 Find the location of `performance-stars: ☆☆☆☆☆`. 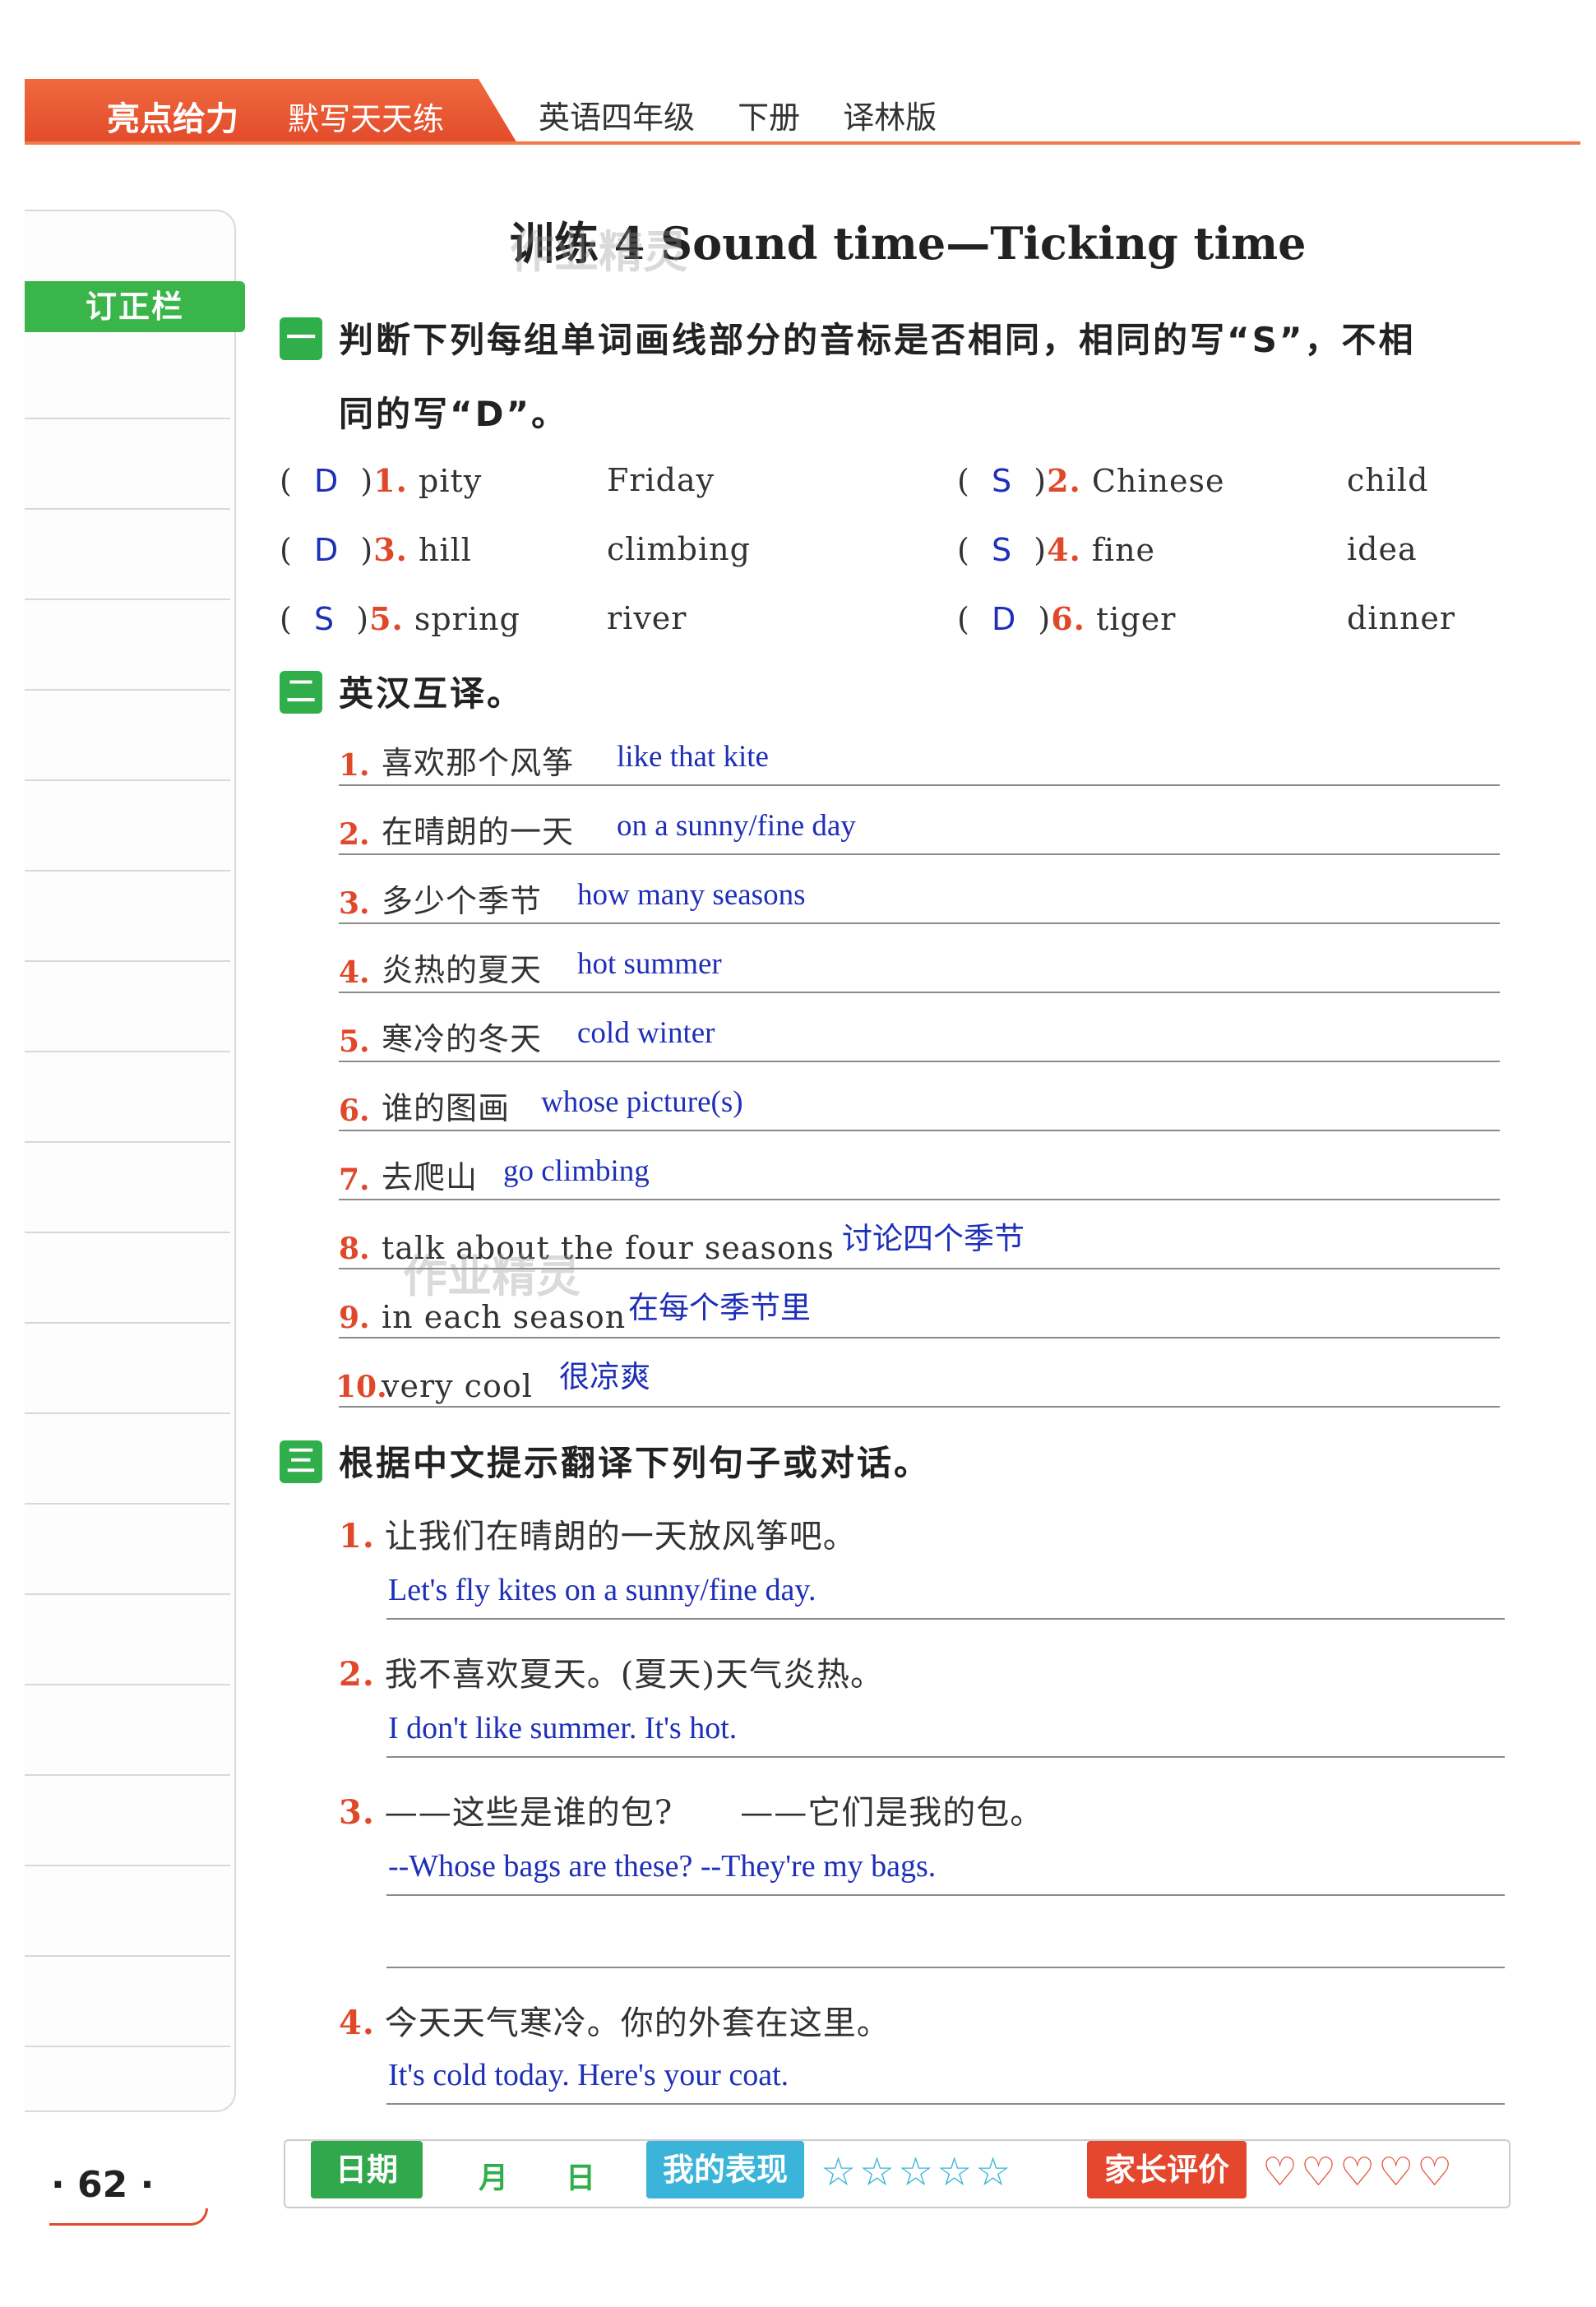

performance-stars: ☆☆☆☆☆ is located at coordinates (918, 2172).